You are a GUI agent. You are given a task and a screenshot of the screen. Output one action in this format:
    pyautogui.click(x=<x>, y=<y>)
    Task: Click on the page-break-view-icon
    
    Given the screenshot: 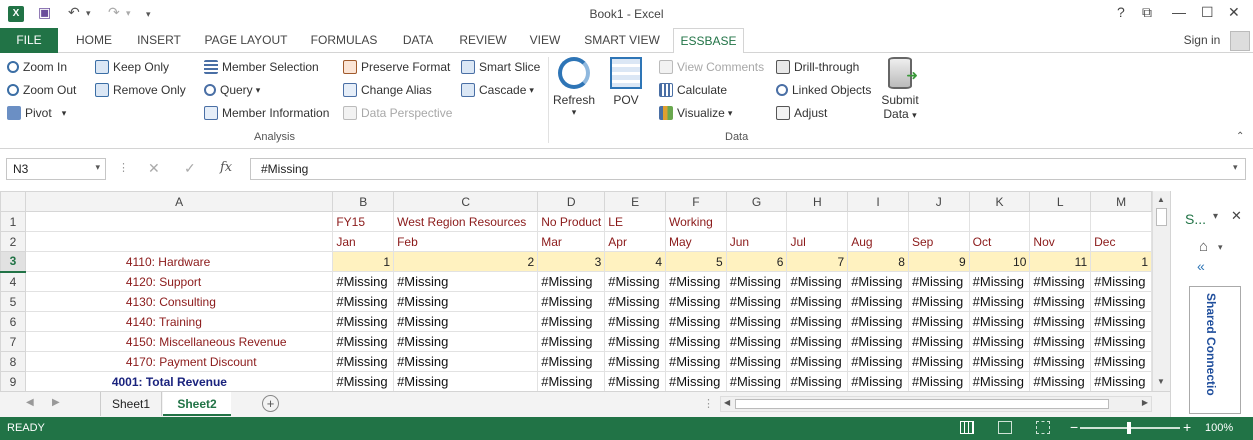 What is the action you would take?
    pyautogui.click(x=1043, y=427)
    